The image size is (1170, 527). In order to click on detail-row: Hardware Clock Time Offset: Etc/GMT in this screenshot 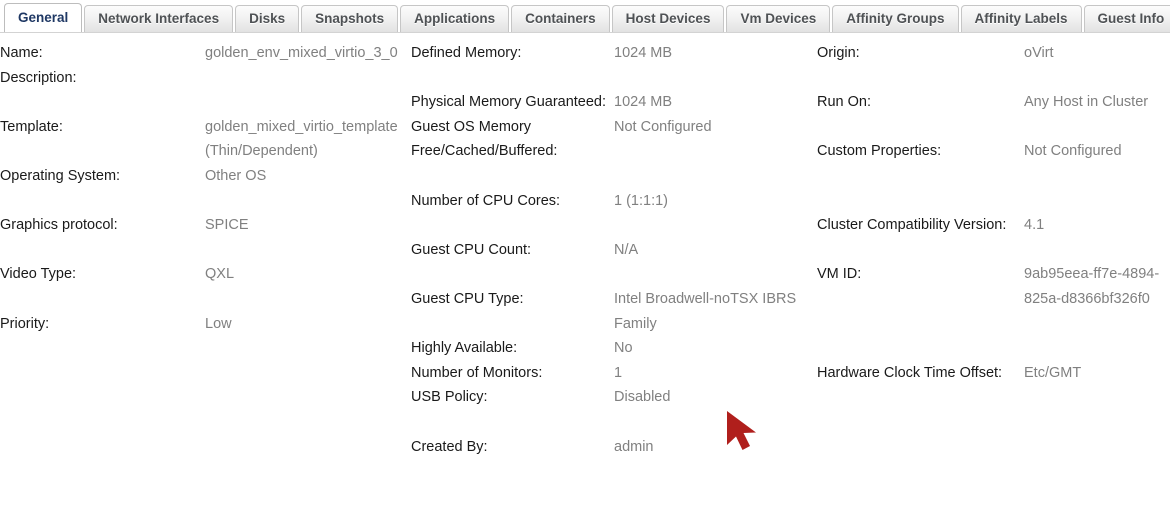, I will do `click(993, 373)`.